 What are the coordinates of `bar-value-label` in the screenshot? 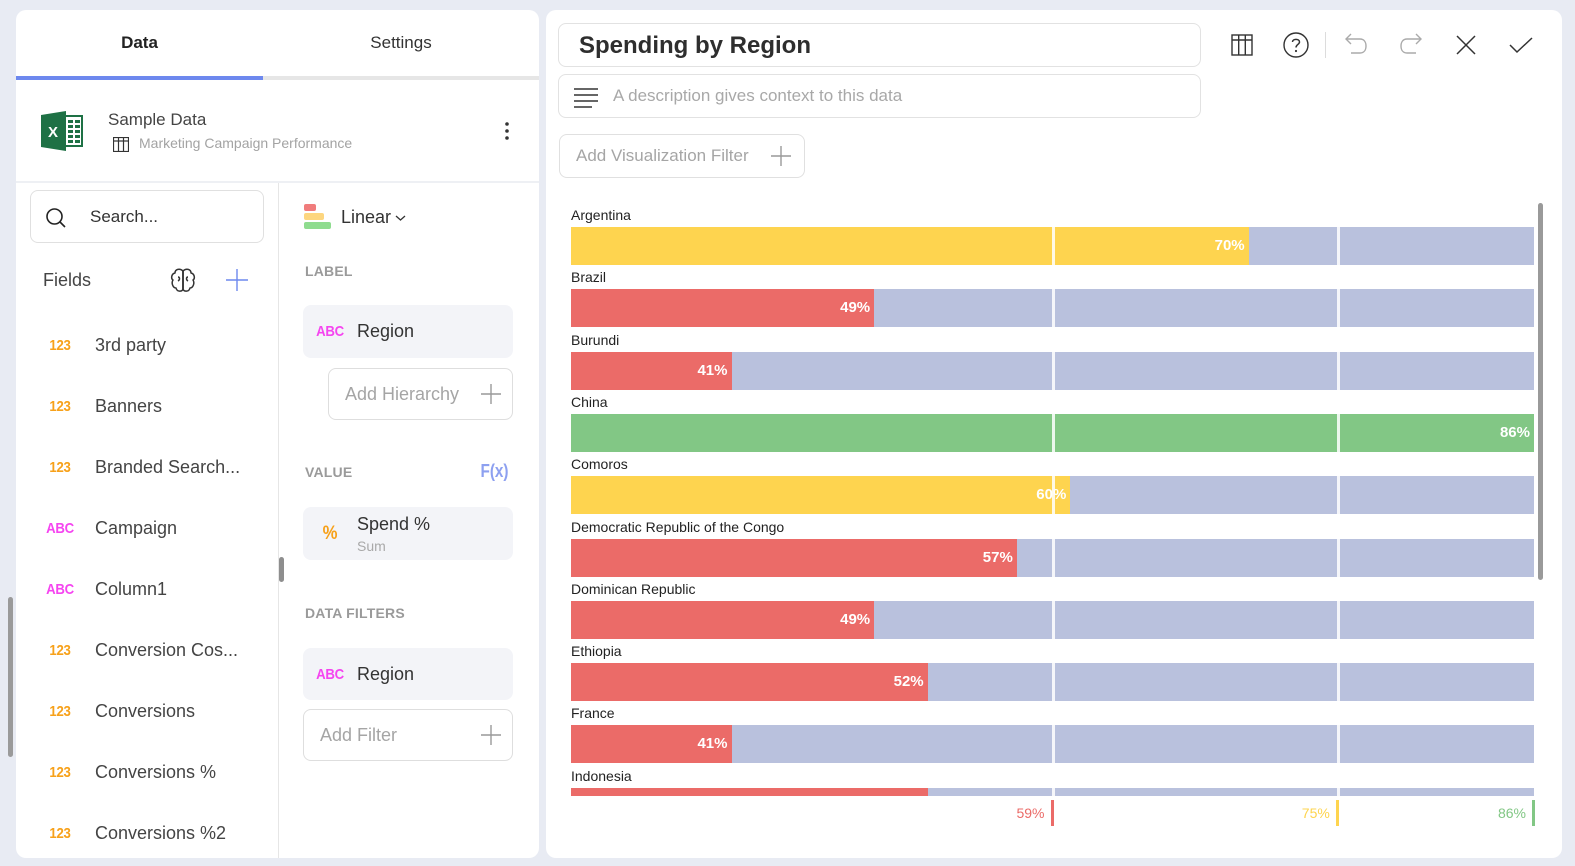 It's located at (747, 792).